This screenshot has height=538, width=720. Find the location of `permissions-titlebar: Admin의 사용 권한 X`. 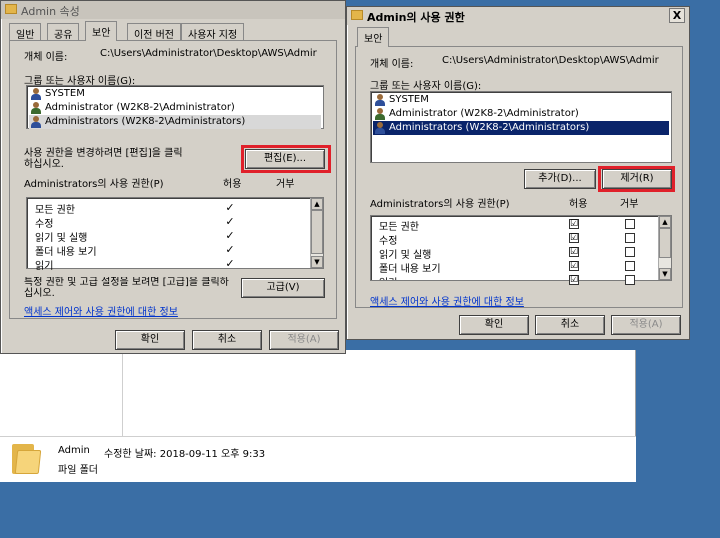

permissions-titlebar: Admin의 사용 권한 X is located at coordinates (518, 16).